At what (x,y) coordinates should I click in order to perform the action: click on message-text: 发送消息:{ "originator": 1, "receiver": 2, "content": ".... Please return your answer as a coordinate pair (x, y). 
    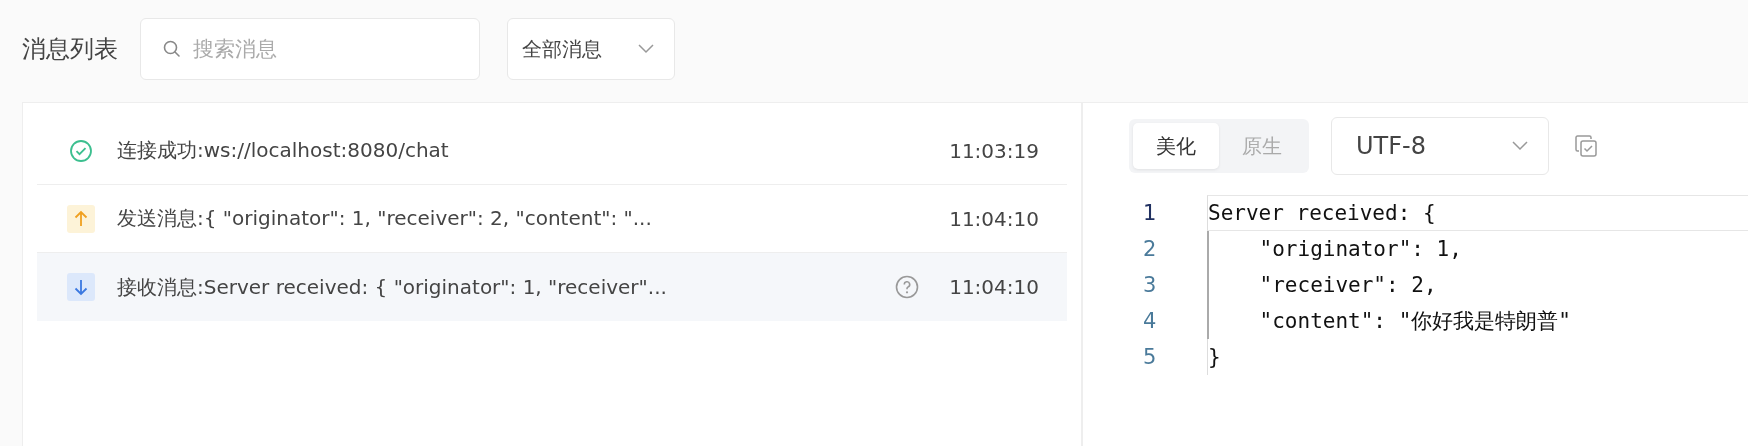
    Looking at the image, I should click on (385, 218).